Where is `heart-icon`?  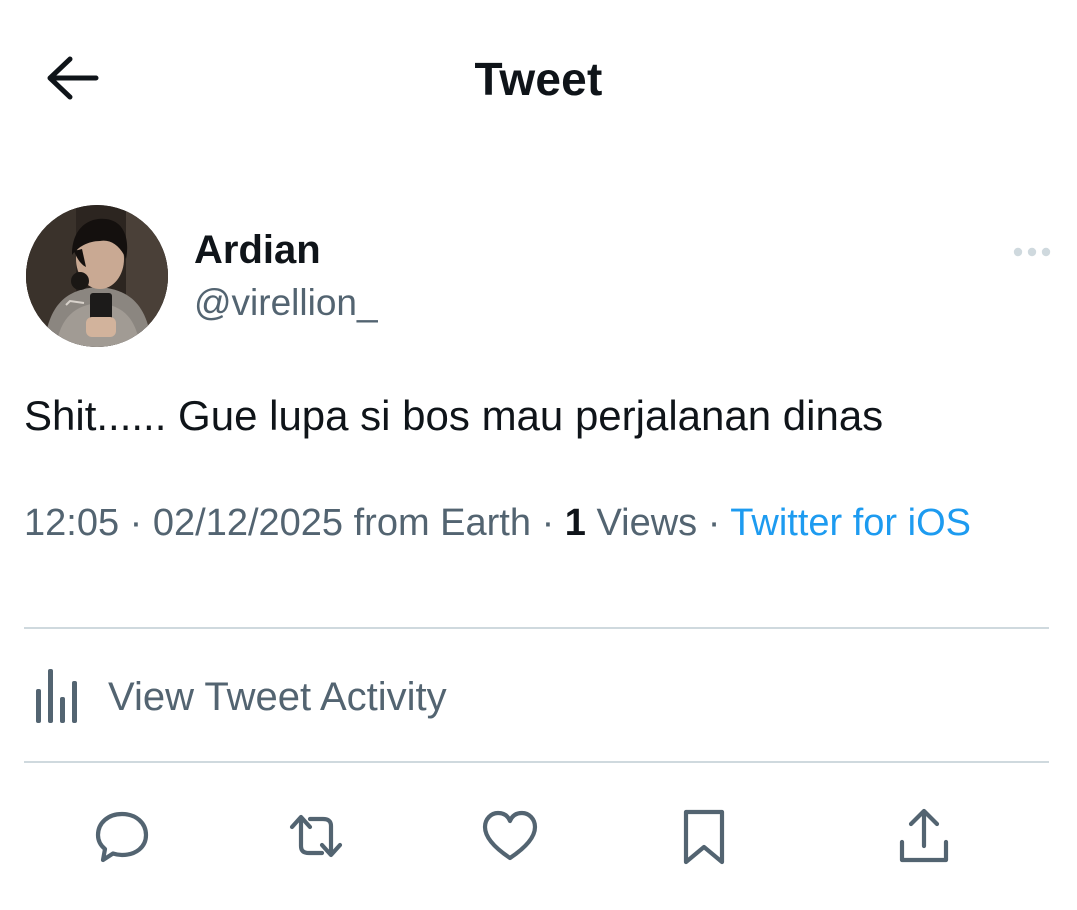
heart-icon is located at coordinates (510, 835).